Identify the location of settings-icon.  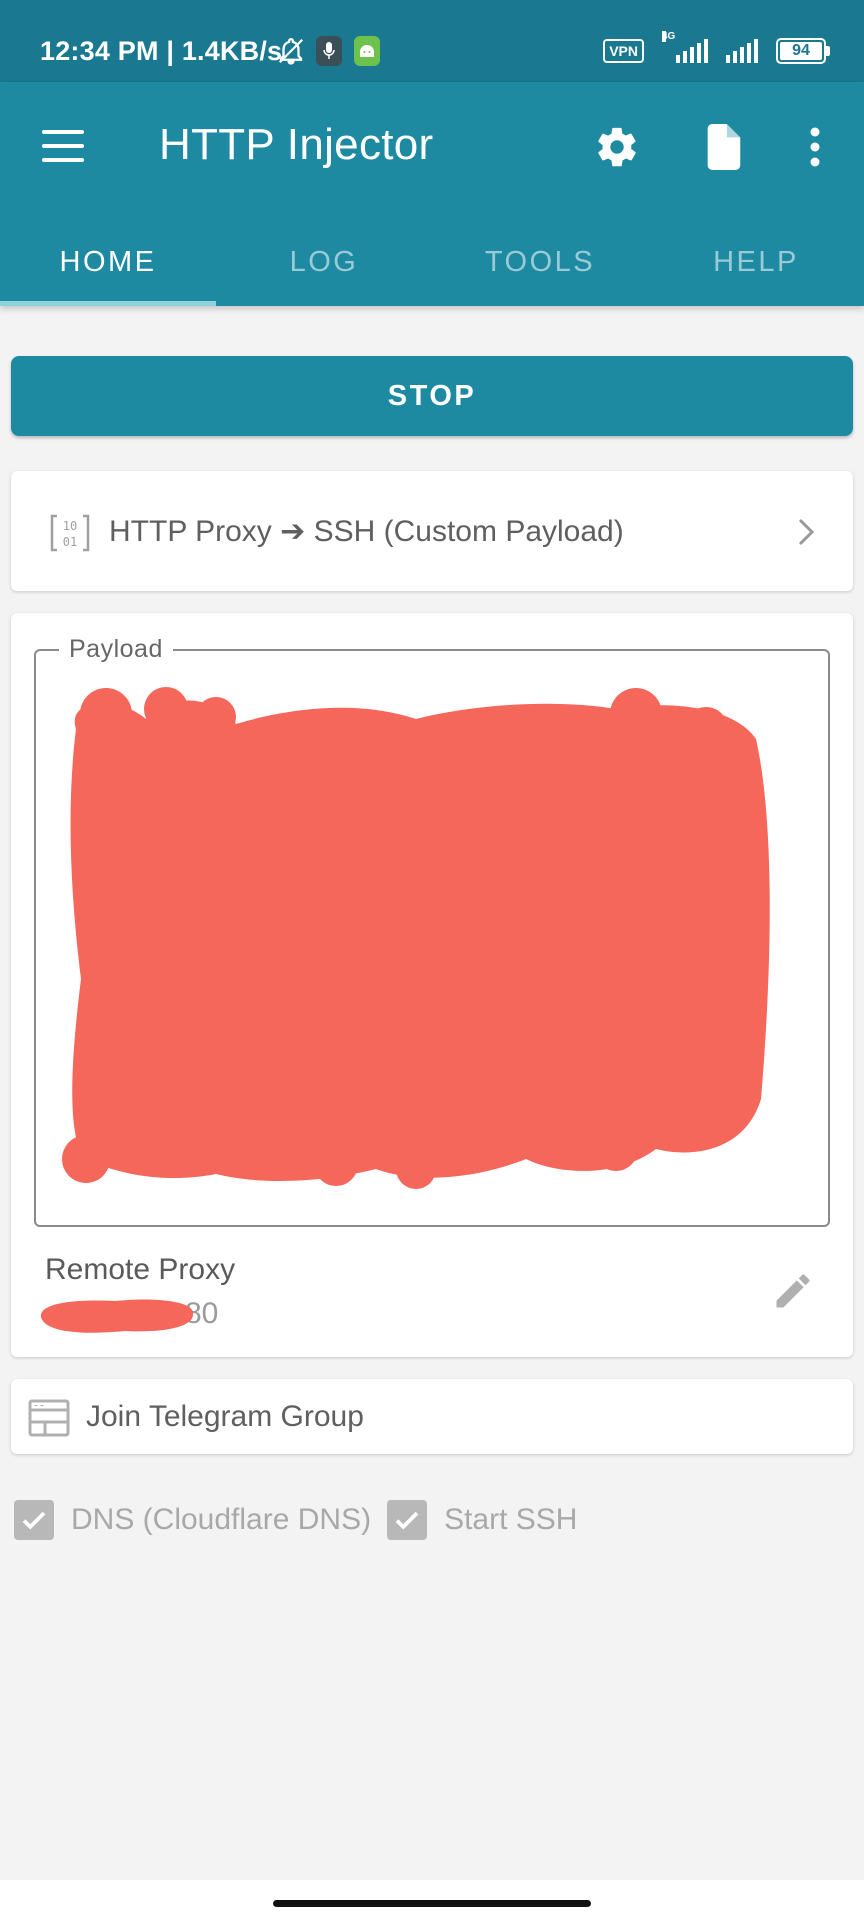
(617, 147).